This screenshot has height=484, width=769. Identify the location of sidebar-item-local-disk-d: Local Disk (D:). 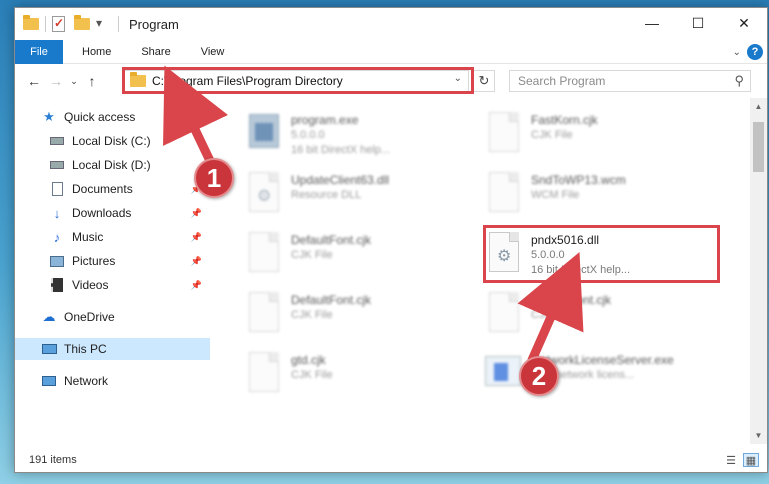
(112, 165).